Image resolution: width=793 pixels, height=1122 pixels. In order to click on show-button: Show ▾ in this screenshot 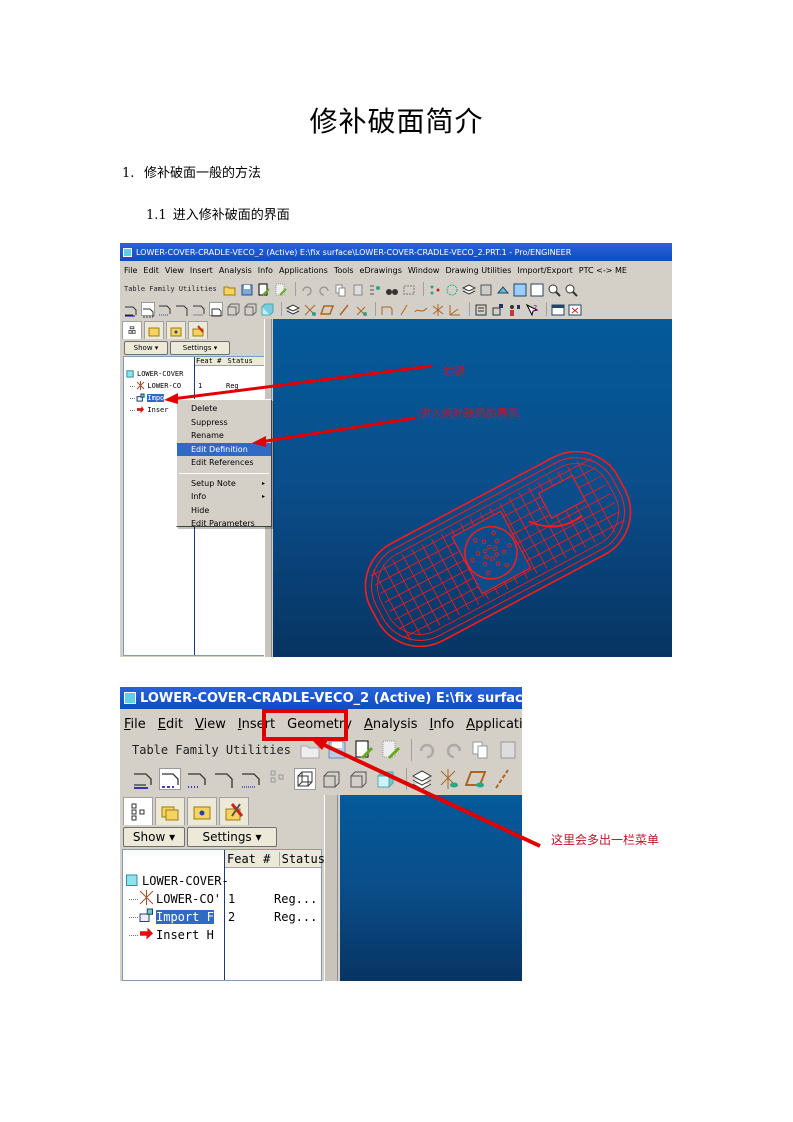, I will do `click(154, 837)`.